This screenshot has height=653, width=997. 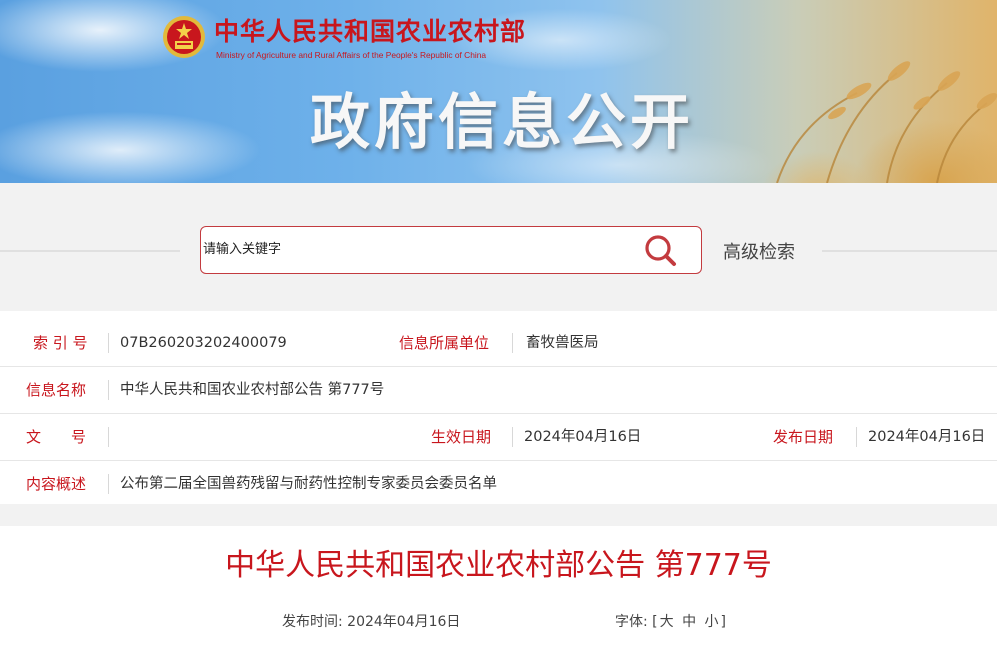 I want to click on divider-right, so click(x=909, y=251).